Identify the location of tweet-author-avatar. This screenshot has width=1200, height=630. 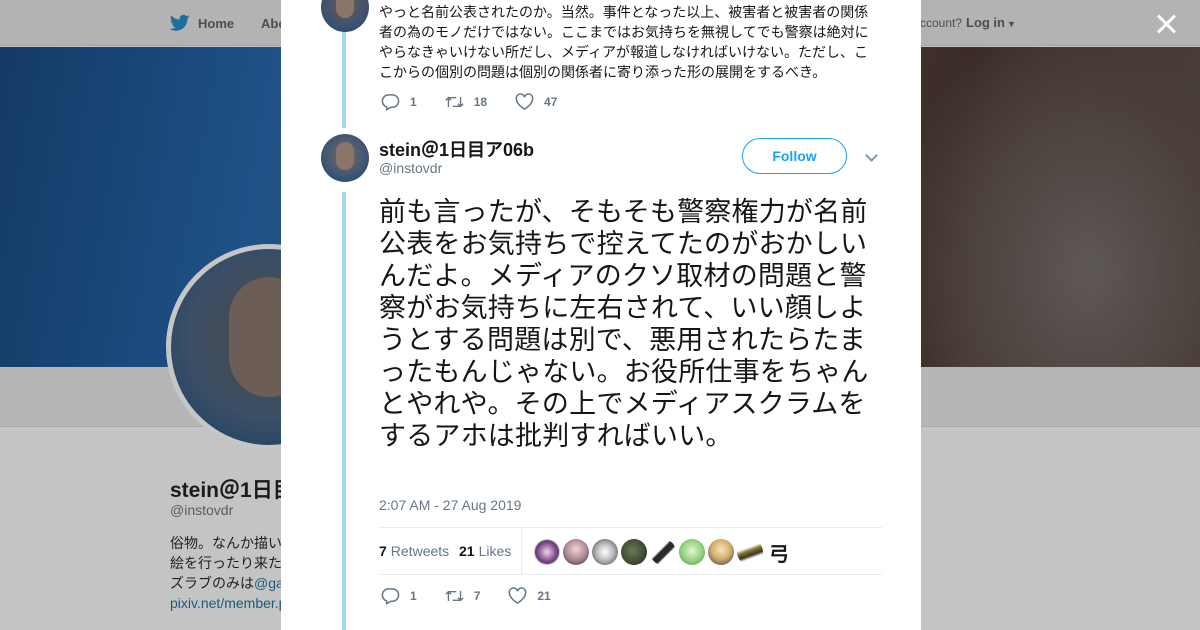
(345, 158).